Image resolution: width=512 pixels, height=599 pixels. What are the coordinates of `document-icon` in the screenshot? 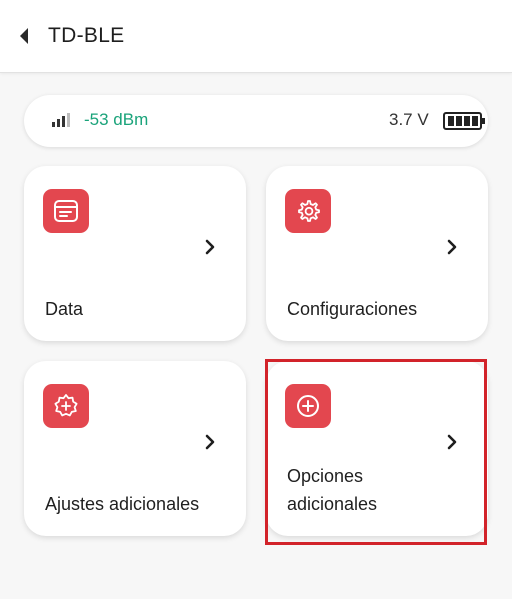 It's located at (66, 211).